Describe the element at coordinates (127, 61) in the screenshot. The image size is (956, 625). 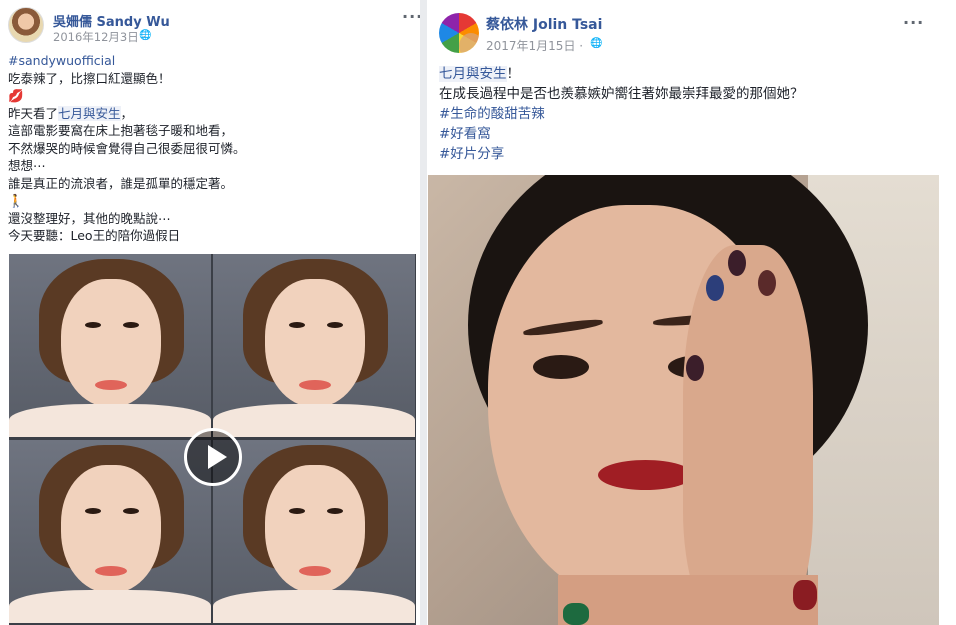
I see `hashtag-link: #sandywuofficial` at that location.